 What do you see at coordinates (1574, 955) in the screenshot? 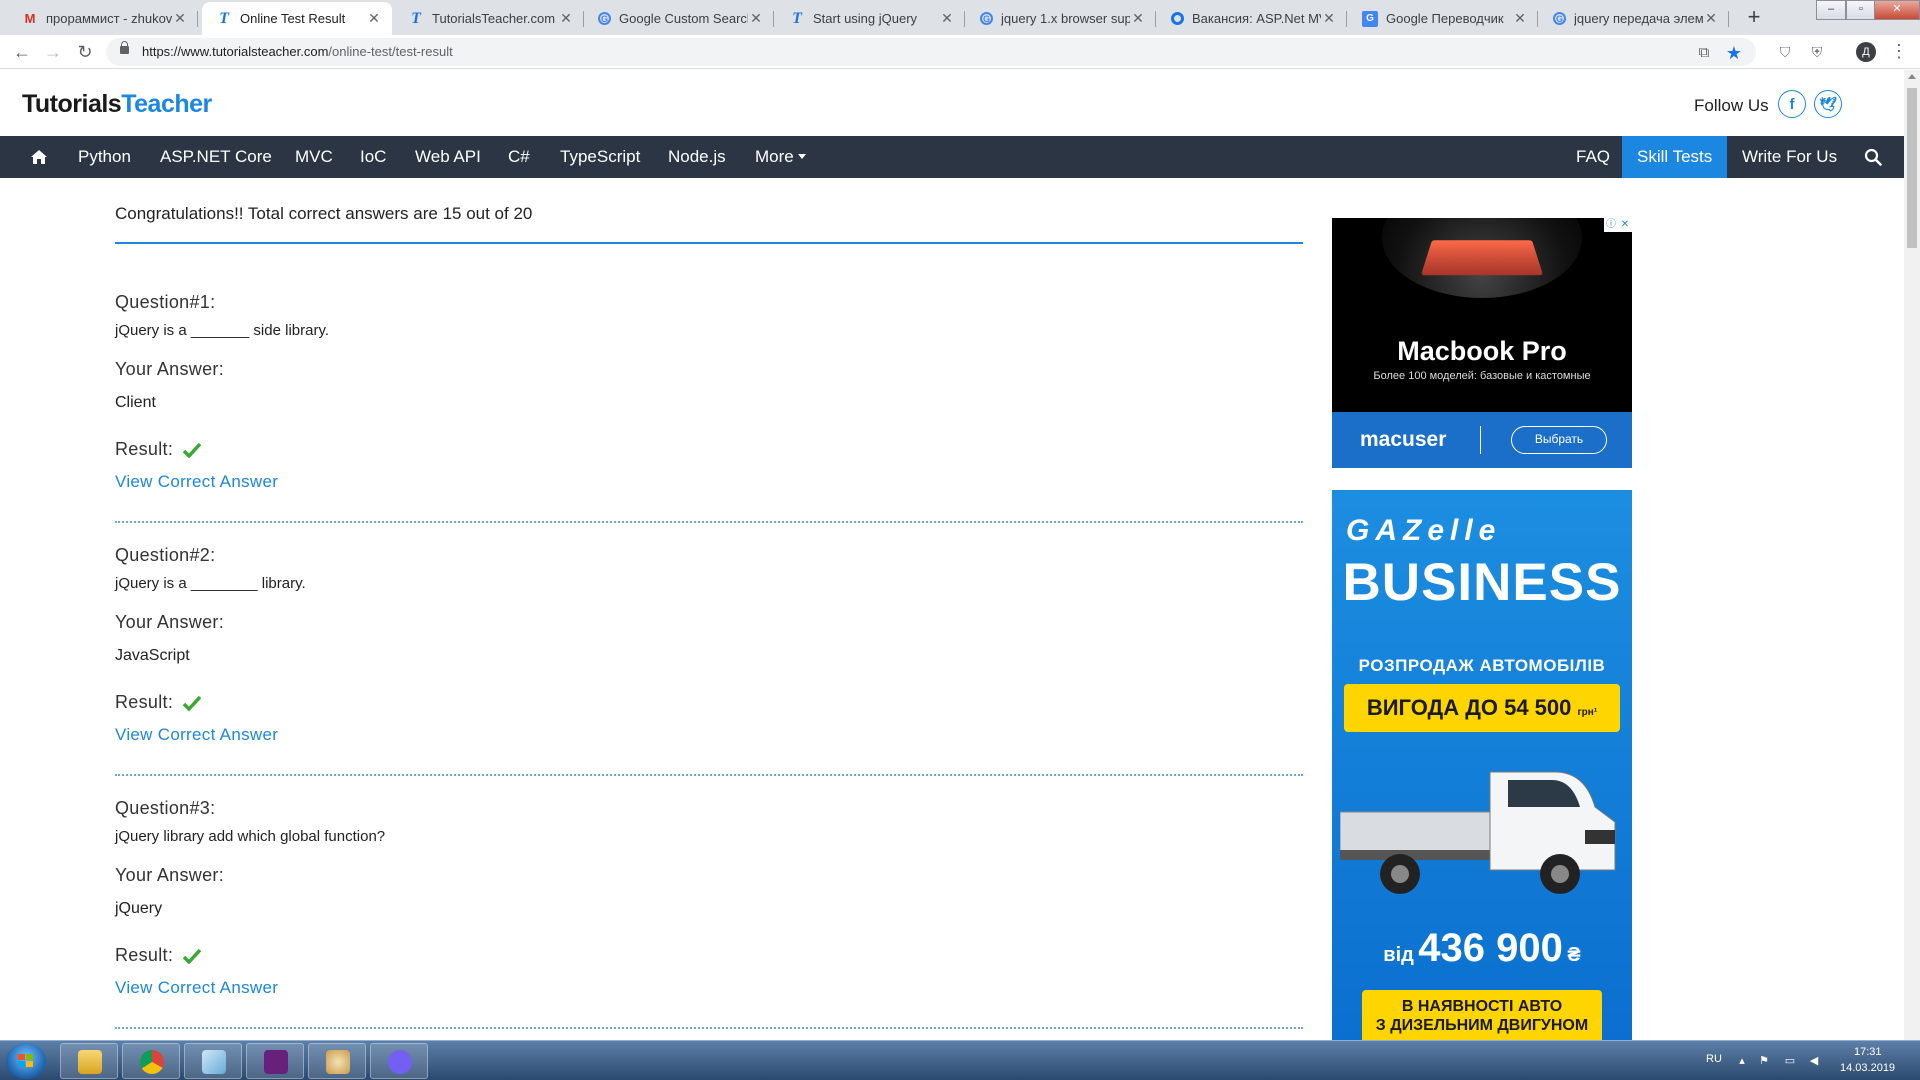
I see `ad-price-currency: ₴` at bounding box center [1574, 955].